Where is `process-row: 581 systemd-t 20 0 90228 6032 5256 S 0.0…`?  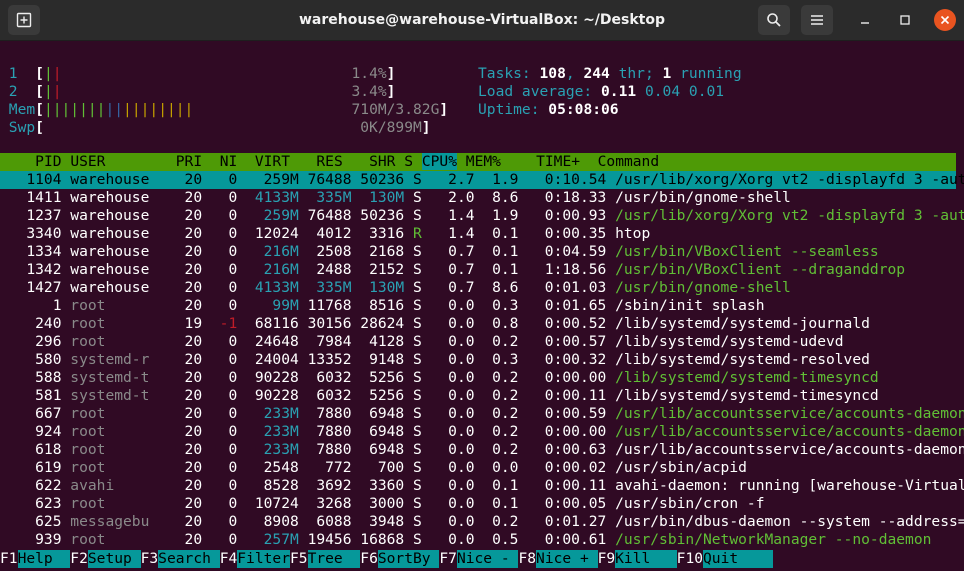
process-row: 581 systemd-t 20 0 90228 6032 5256 S 0.0… is located at coordinates (439, 396).